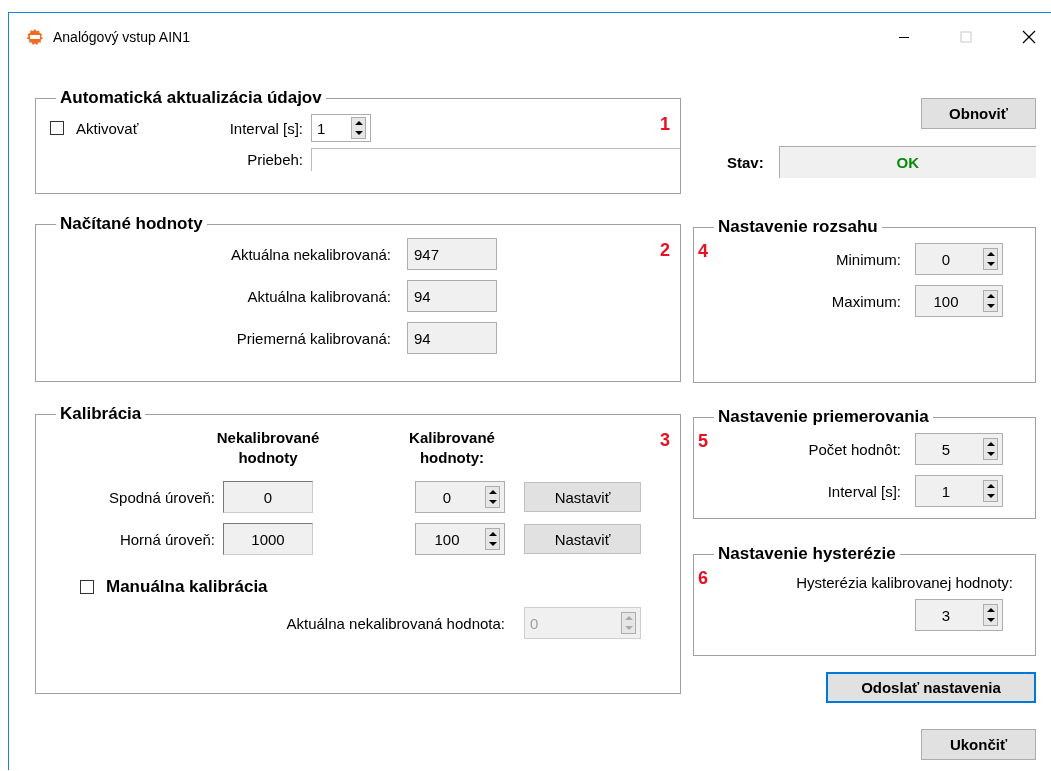 This screenshot has height=771, width=1051. Describe the element at coordinates (665, 250) in the screenshot. I see `section-number: 2` at that location.